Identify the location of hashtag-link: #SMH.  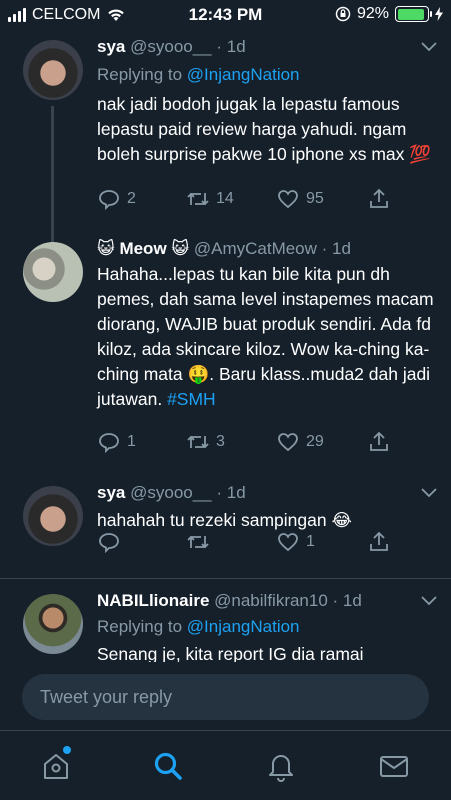
(191, 399).